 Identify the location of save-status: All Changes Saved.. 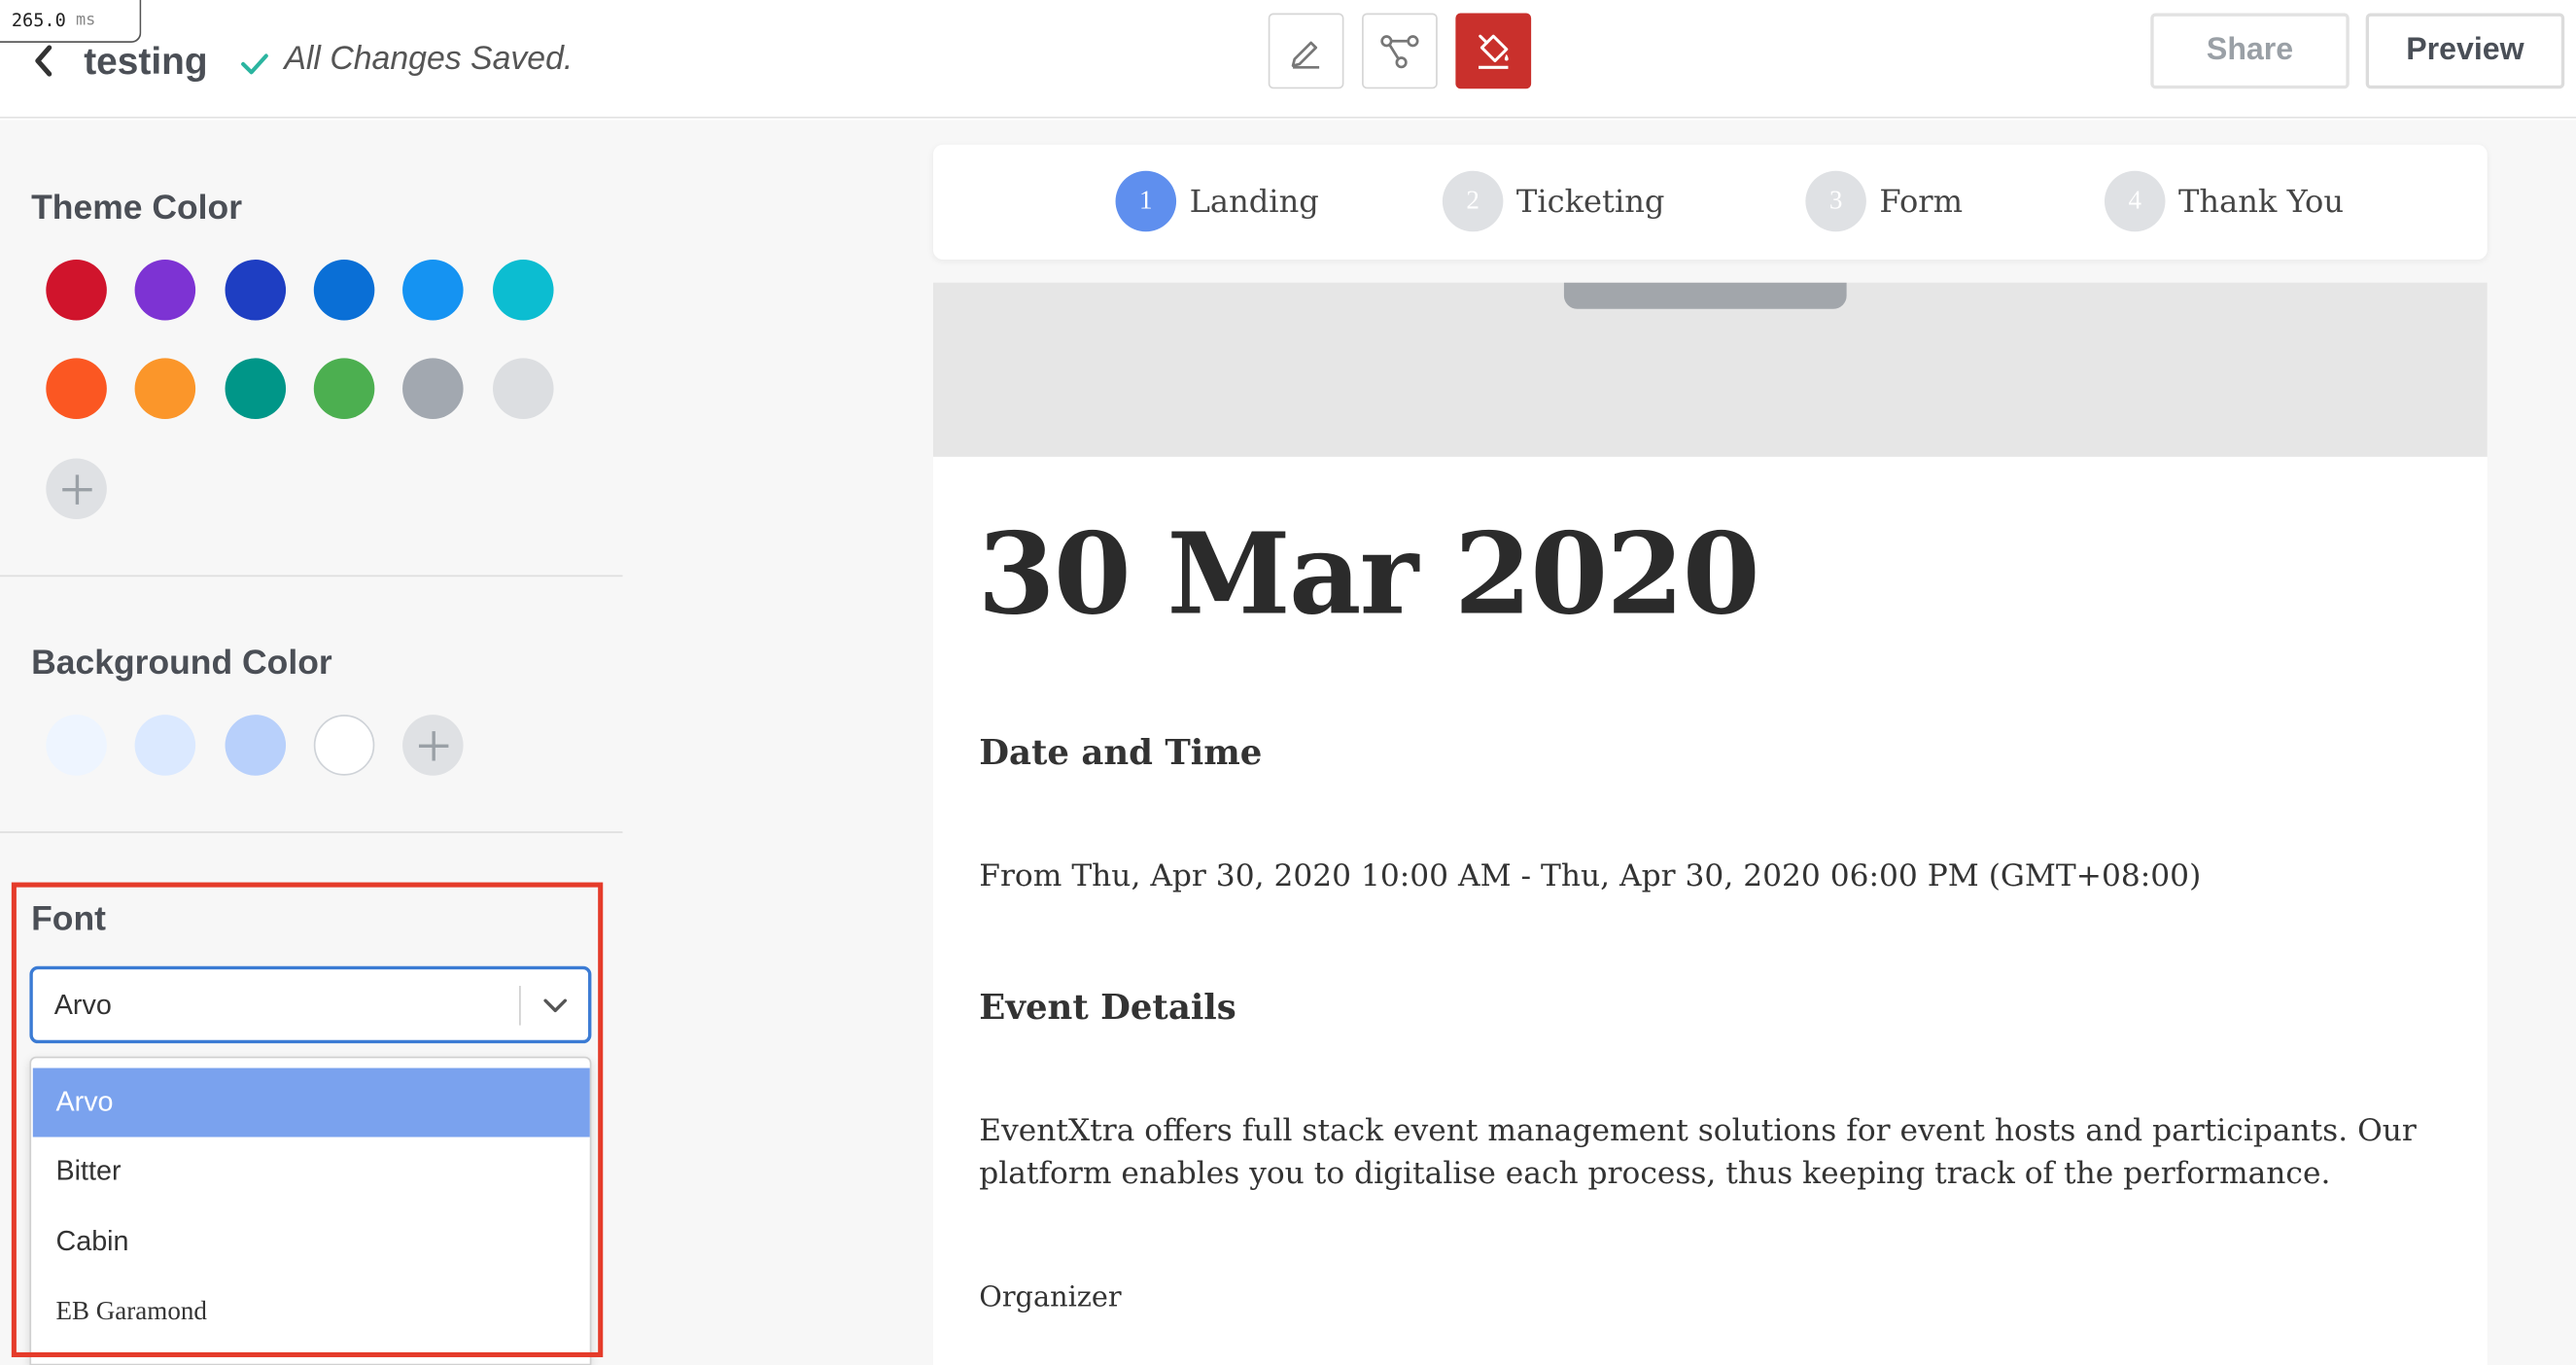
(429, 59).